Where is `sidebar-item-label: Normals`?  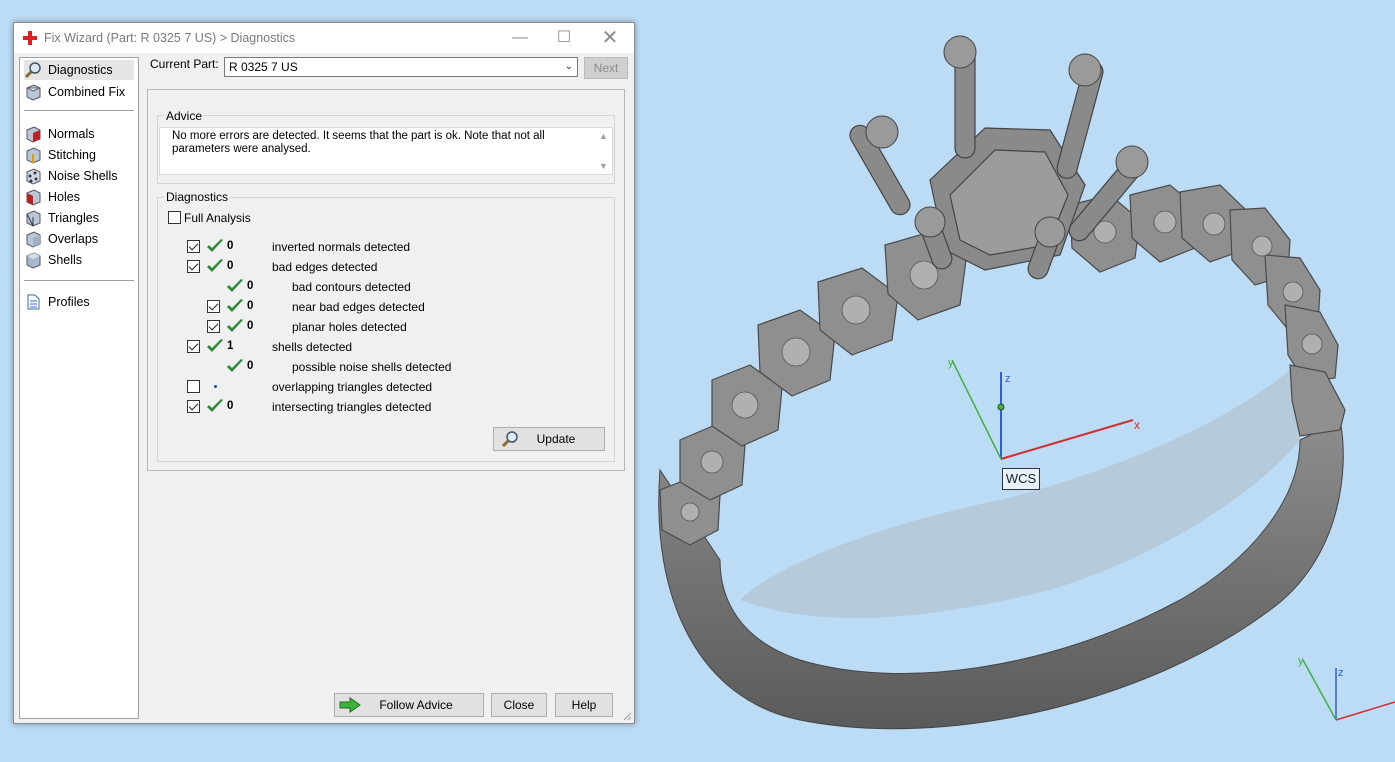
sidebar-item-label: Normals is located at coordinates (71, 134).